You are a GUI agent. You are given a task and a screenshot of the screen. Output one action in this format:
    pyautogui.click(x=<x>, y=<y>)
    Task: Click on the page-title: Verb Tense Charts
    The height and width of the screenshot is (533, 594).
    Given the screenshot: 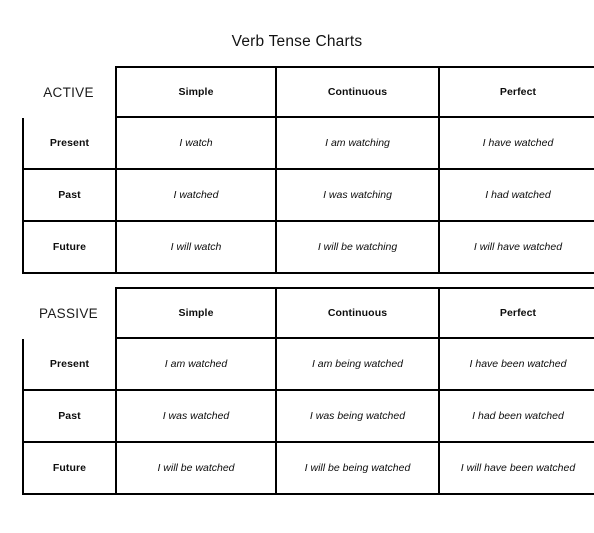 What is the action you would take?
    pyautogui.click(x=297, y=41)
    